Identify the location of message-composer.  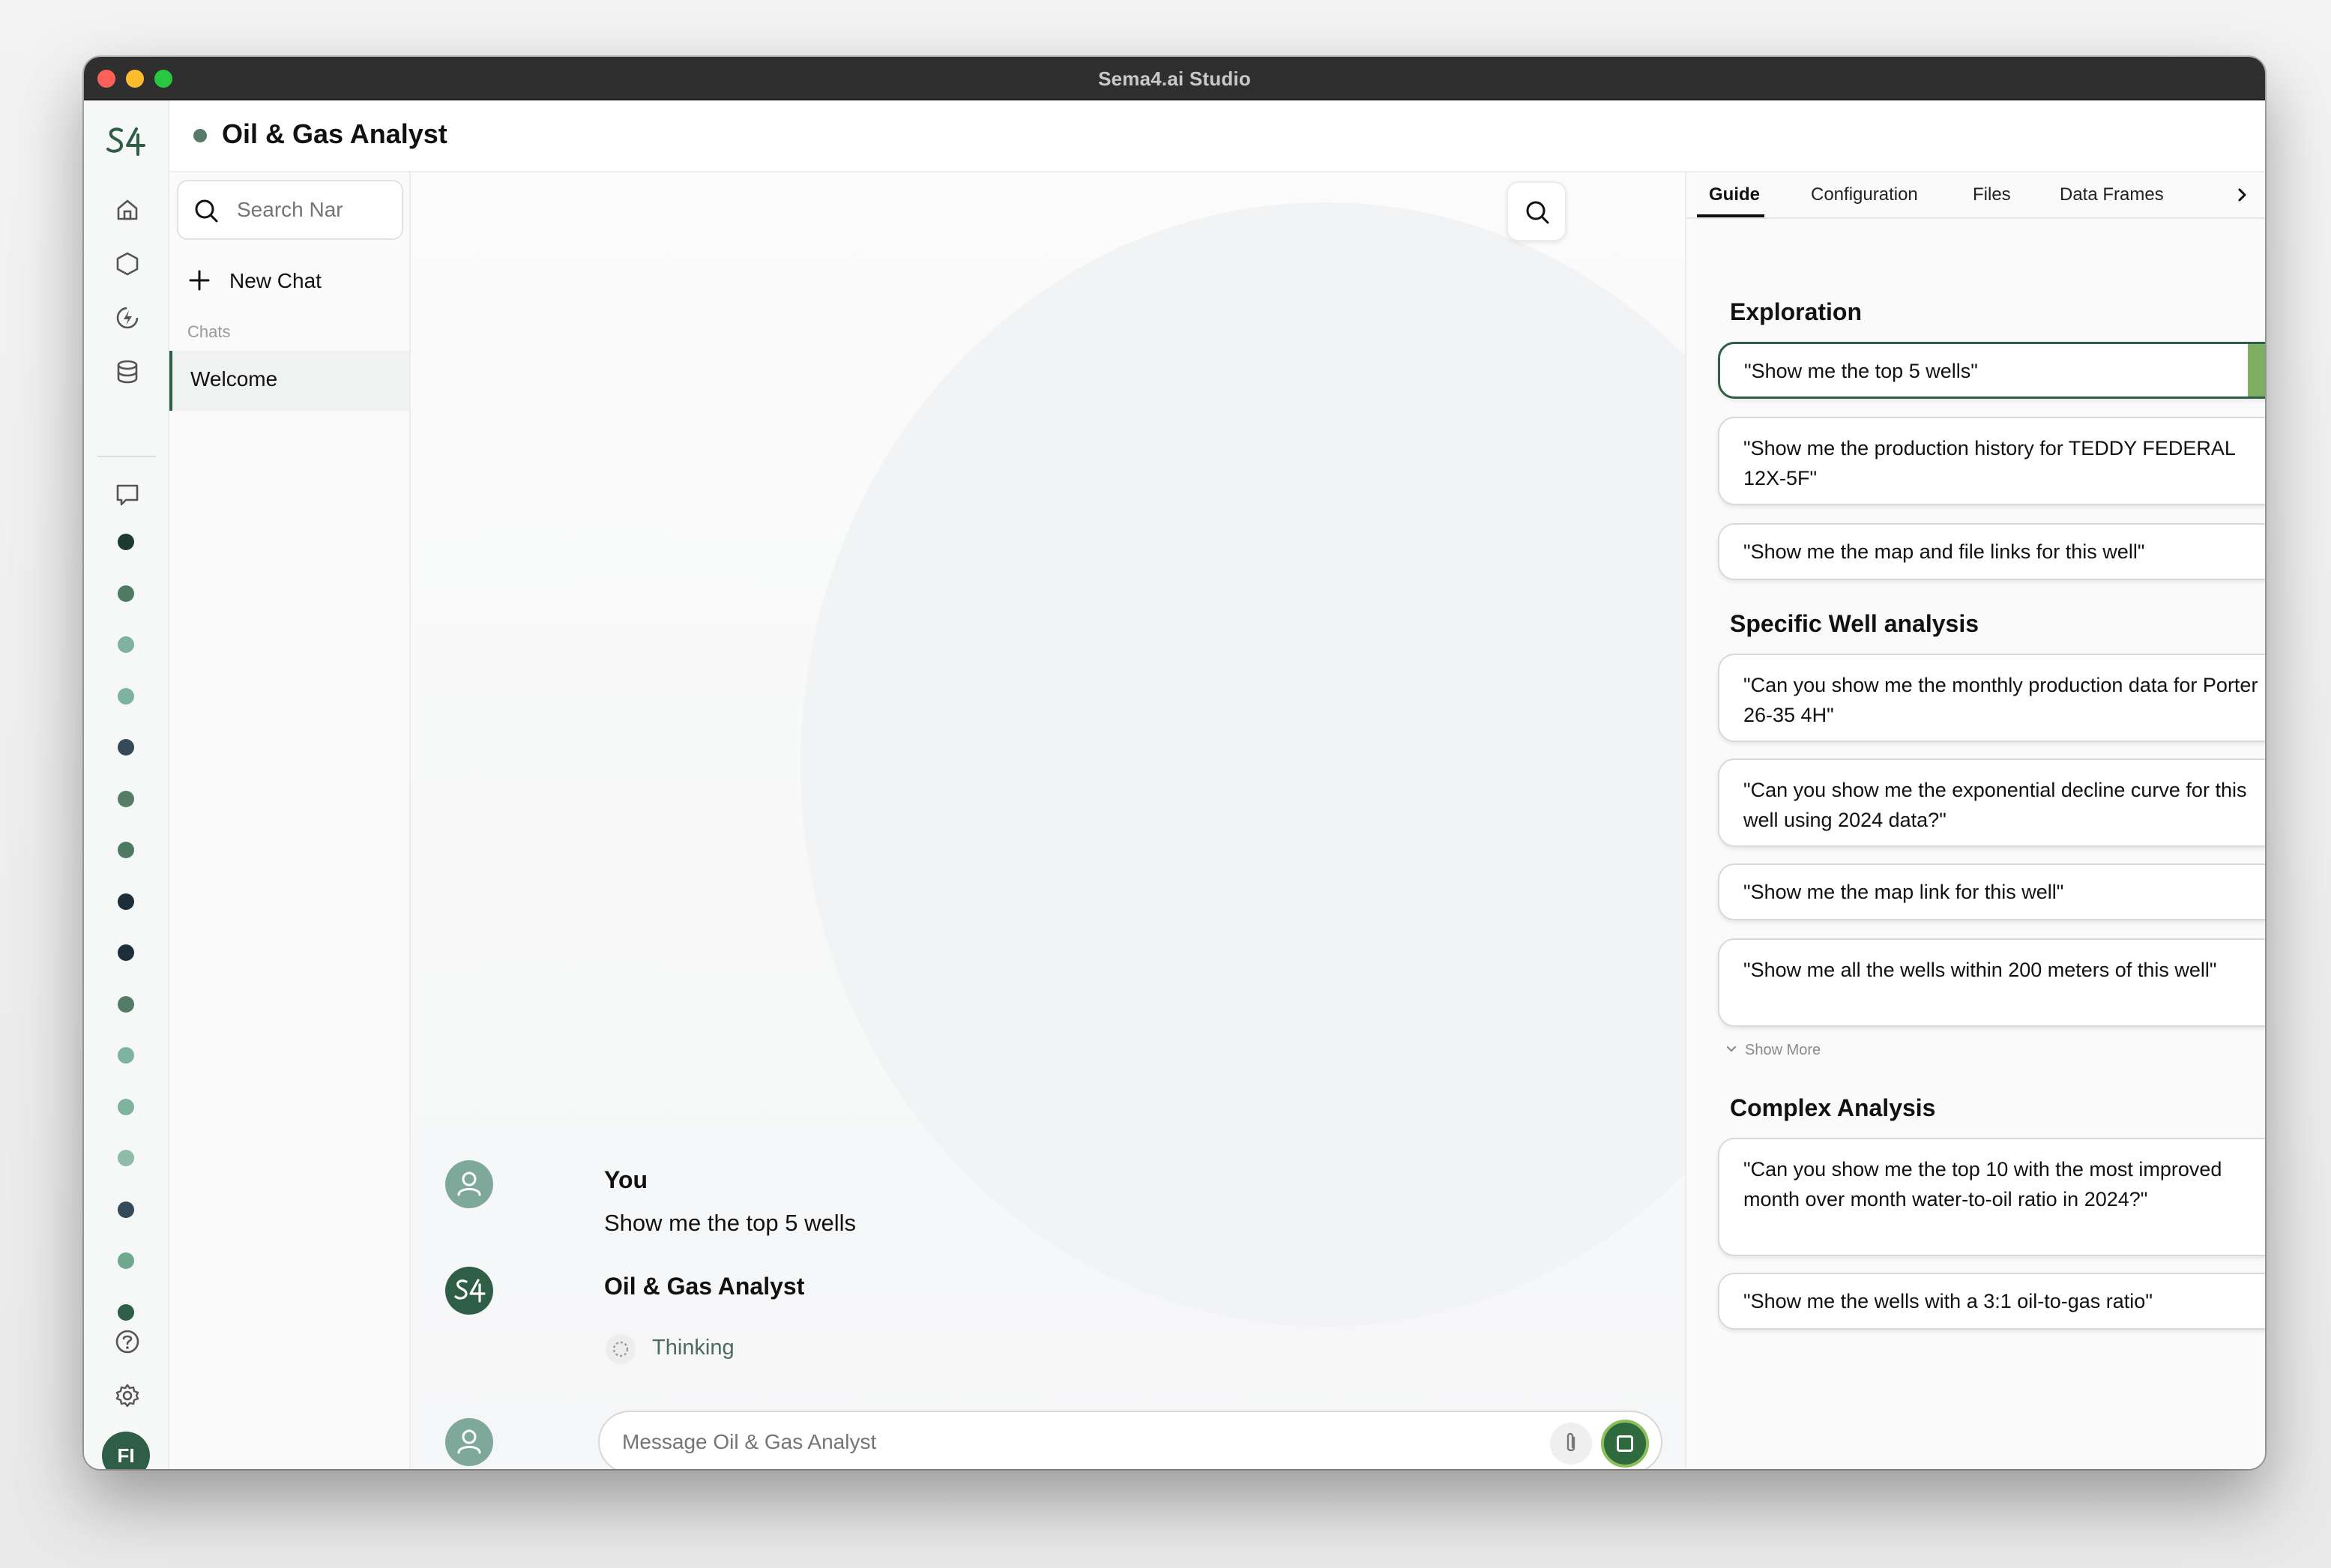
(1130, 1440).